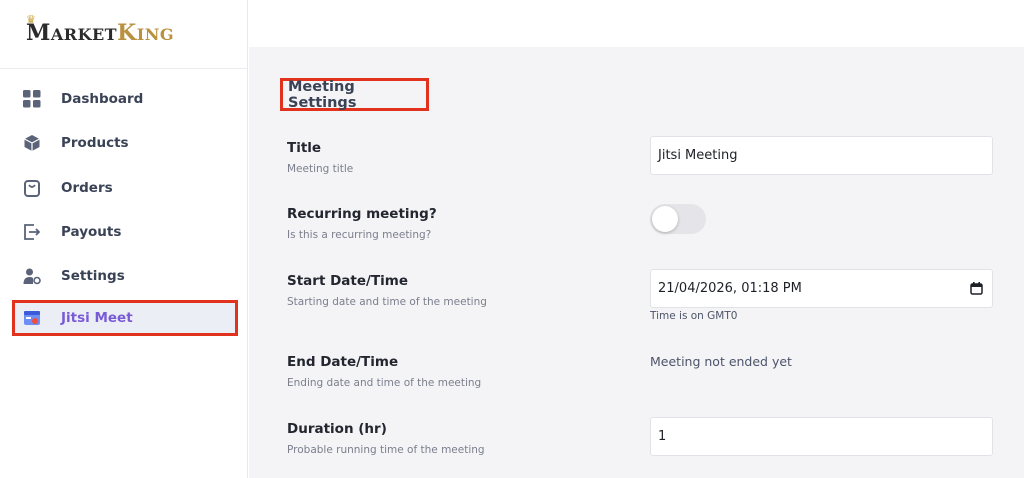  I want to click on start-datetime-label: Start Date/Time, so click(348, 281).